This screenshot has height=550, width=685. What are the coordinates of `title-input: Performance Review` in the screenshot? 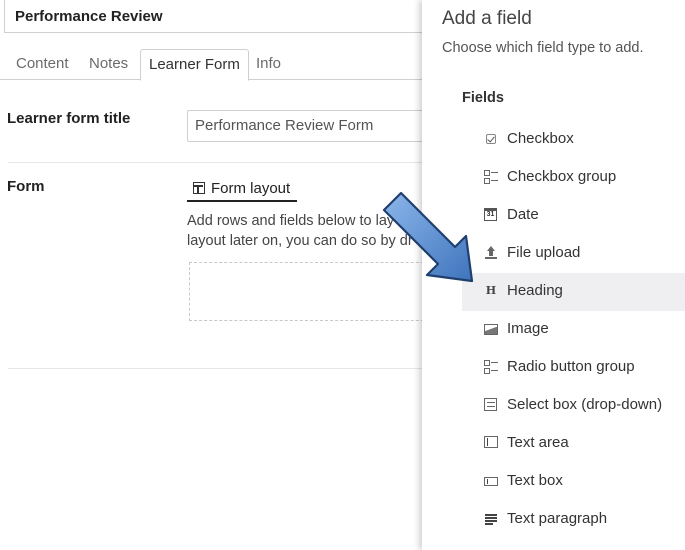 It's located at (224, 16).